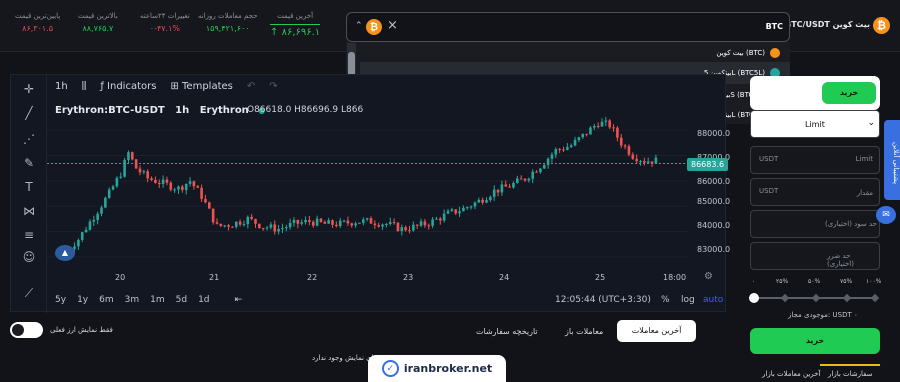 The image size is (900, 382). I want to click on slider-handle, so click(754, 298).